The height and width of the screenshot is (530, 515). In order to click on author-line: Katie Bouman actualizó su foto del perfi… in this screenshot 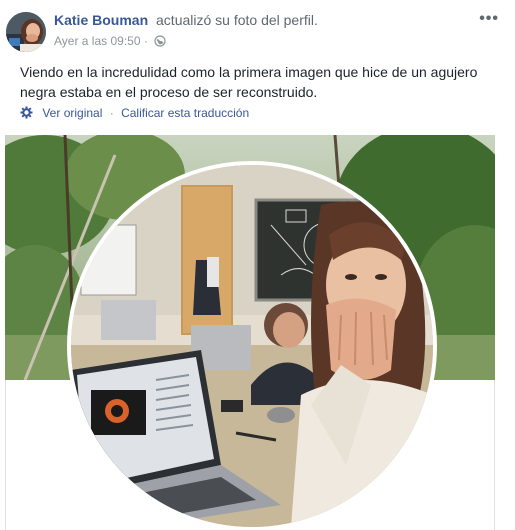, I will do `click(186, 20)`.